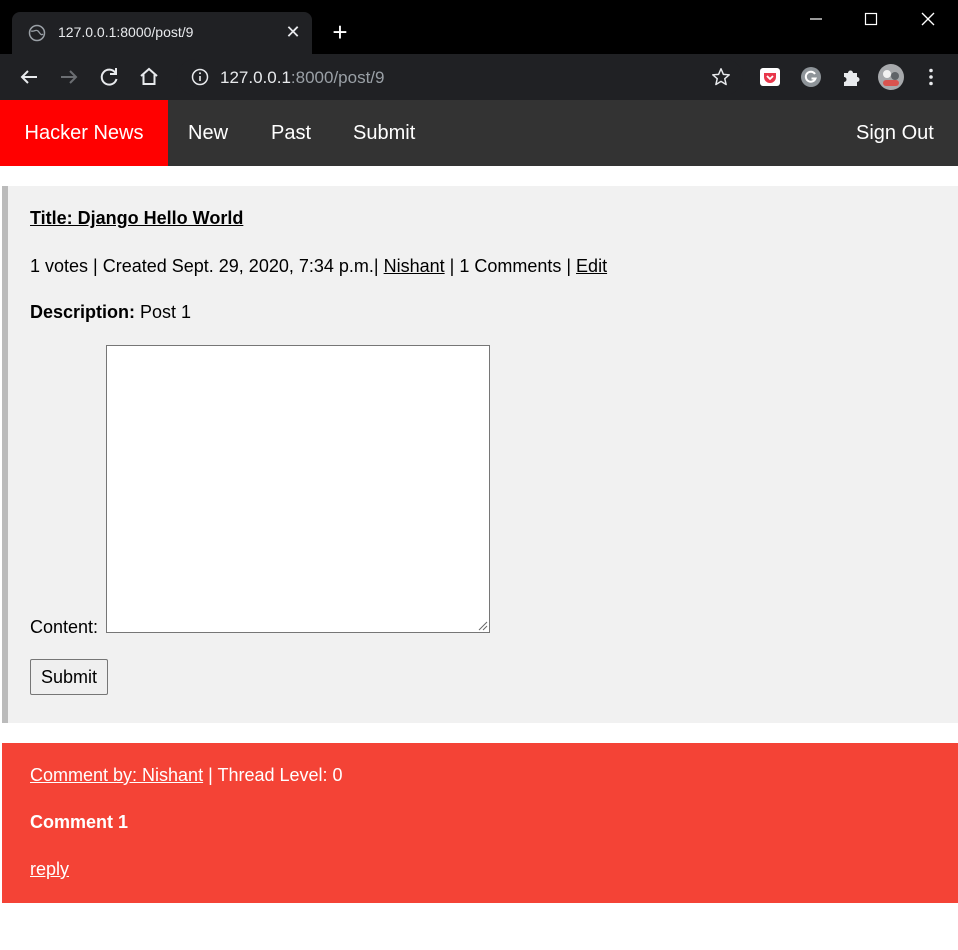 The width and height of the screenshot is (958, 950). I want to click on url-path: :8000/post/9, so click(337, 77).